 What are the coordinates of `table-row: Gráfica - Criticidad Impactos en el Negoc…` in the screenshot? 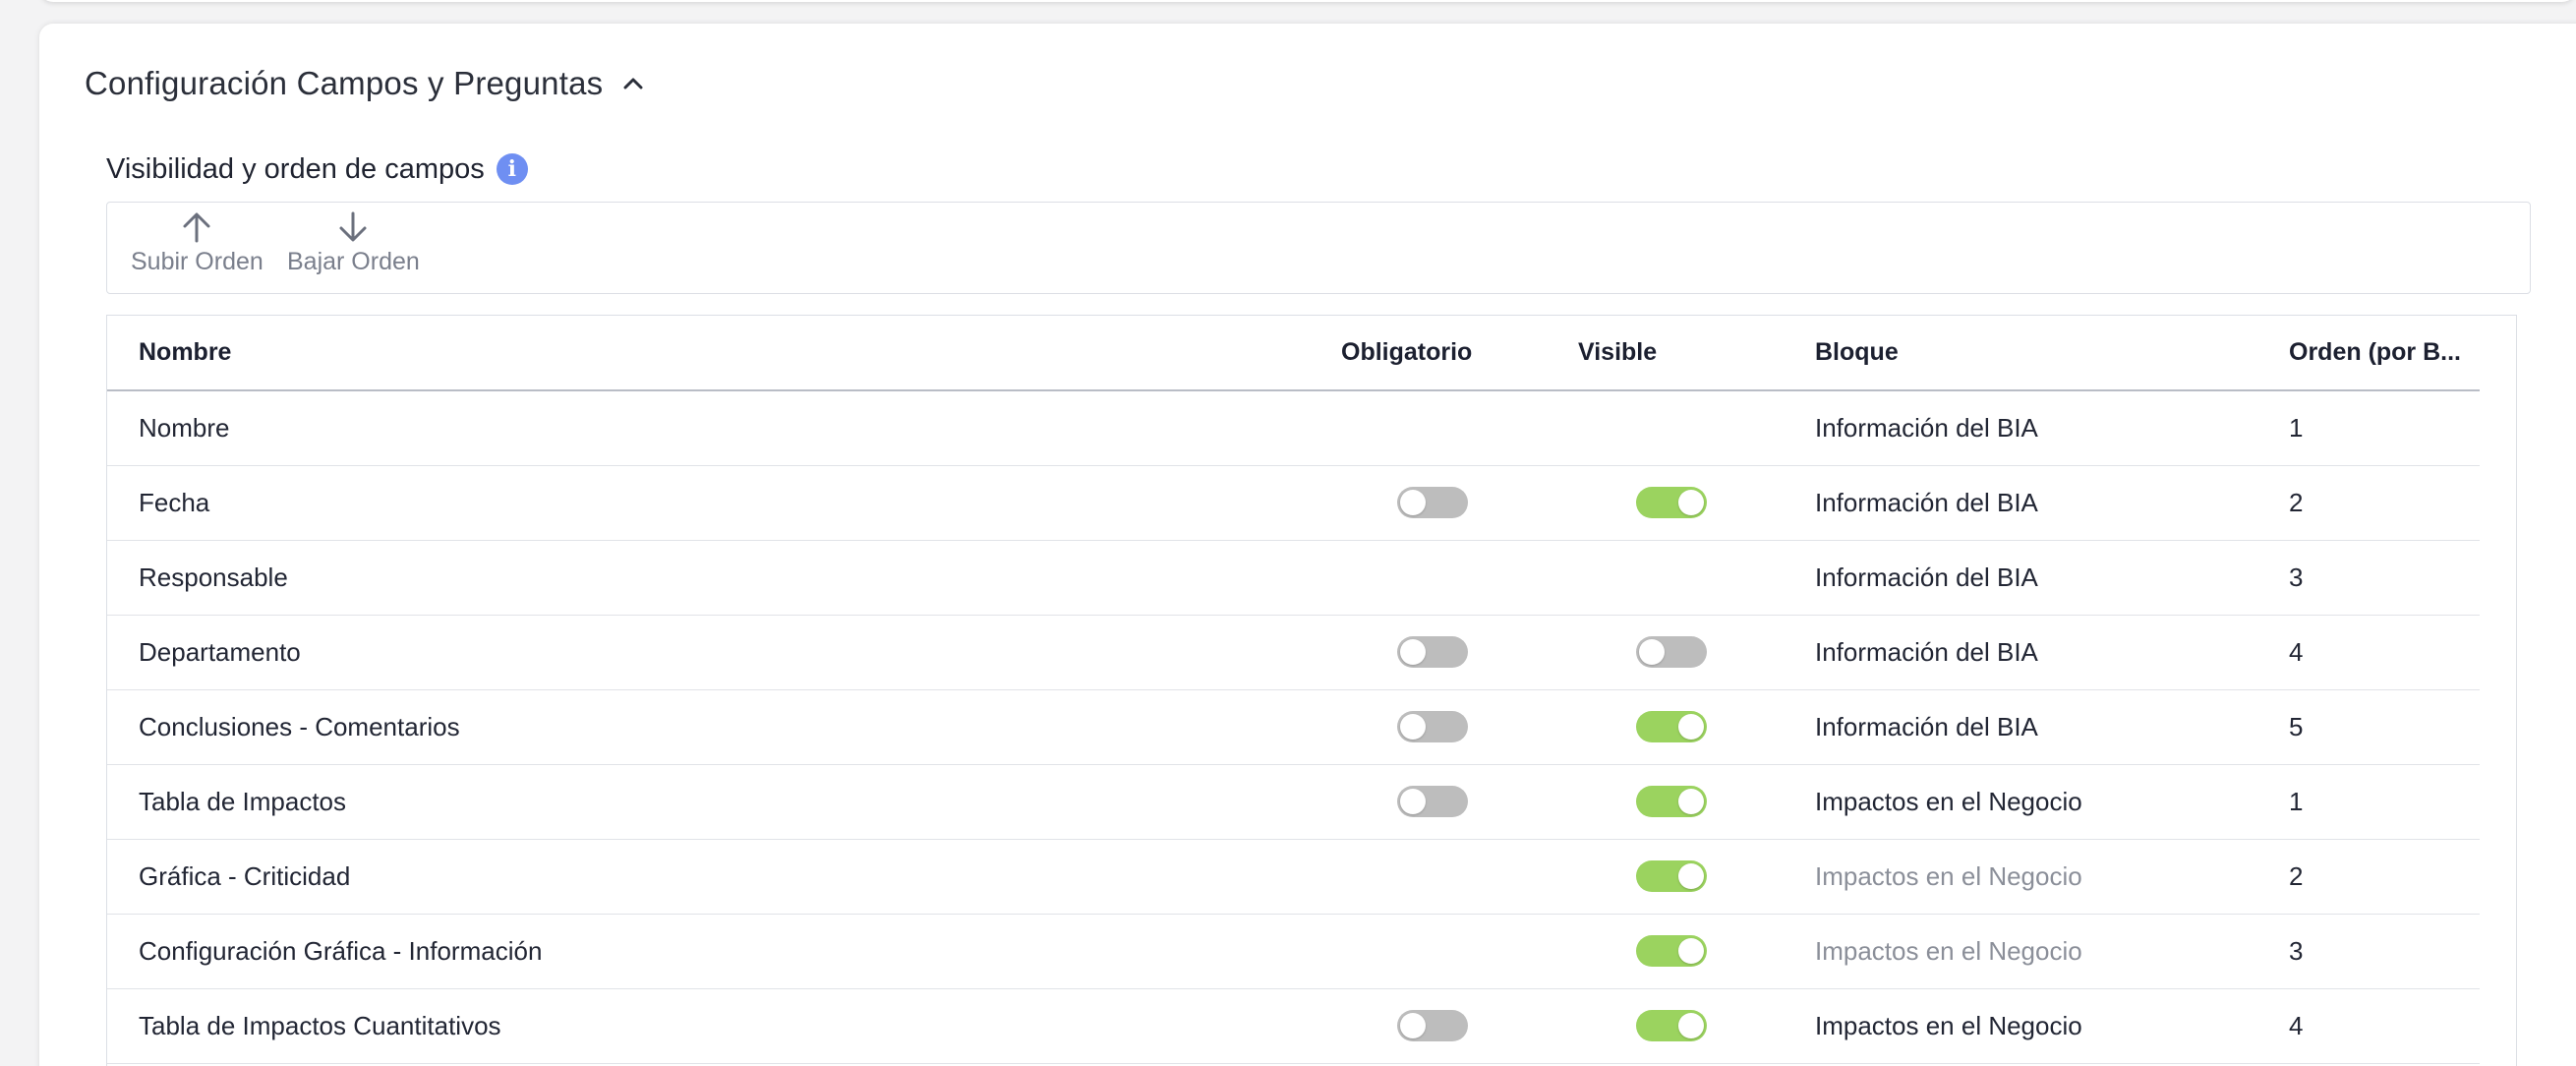 It's located at (1293, 877).